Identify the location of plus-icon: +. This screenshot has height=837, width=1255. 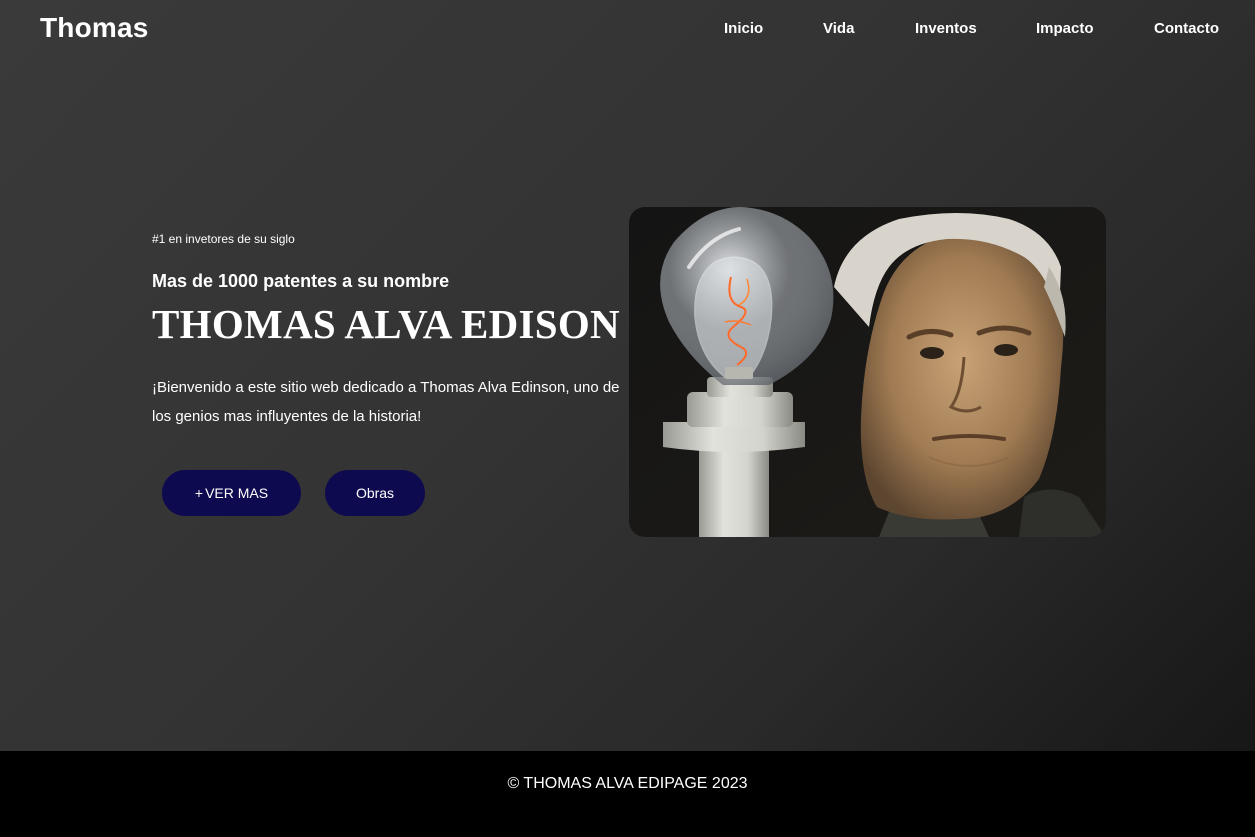
(199, 493).